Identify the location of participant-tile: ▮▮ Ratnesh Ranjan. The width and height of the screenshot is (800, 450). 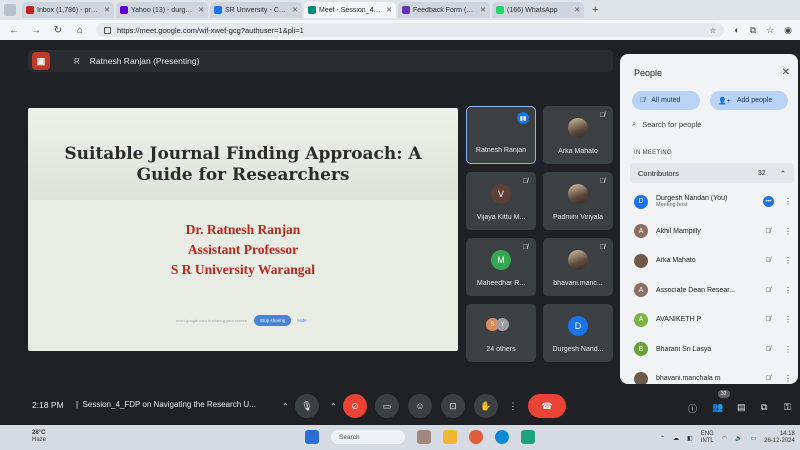
(501, 135).